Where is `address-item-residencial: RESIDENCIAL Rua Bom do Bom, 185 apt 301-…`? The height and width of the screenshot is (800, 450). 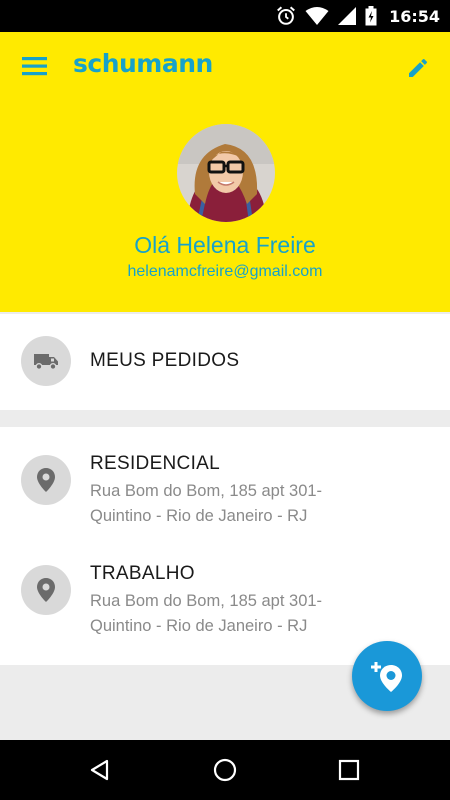
address-item-residencial: RESIDENCIAL Rua Bom do Bom, 185 apt 301-… is located at coordinates (225, 483).